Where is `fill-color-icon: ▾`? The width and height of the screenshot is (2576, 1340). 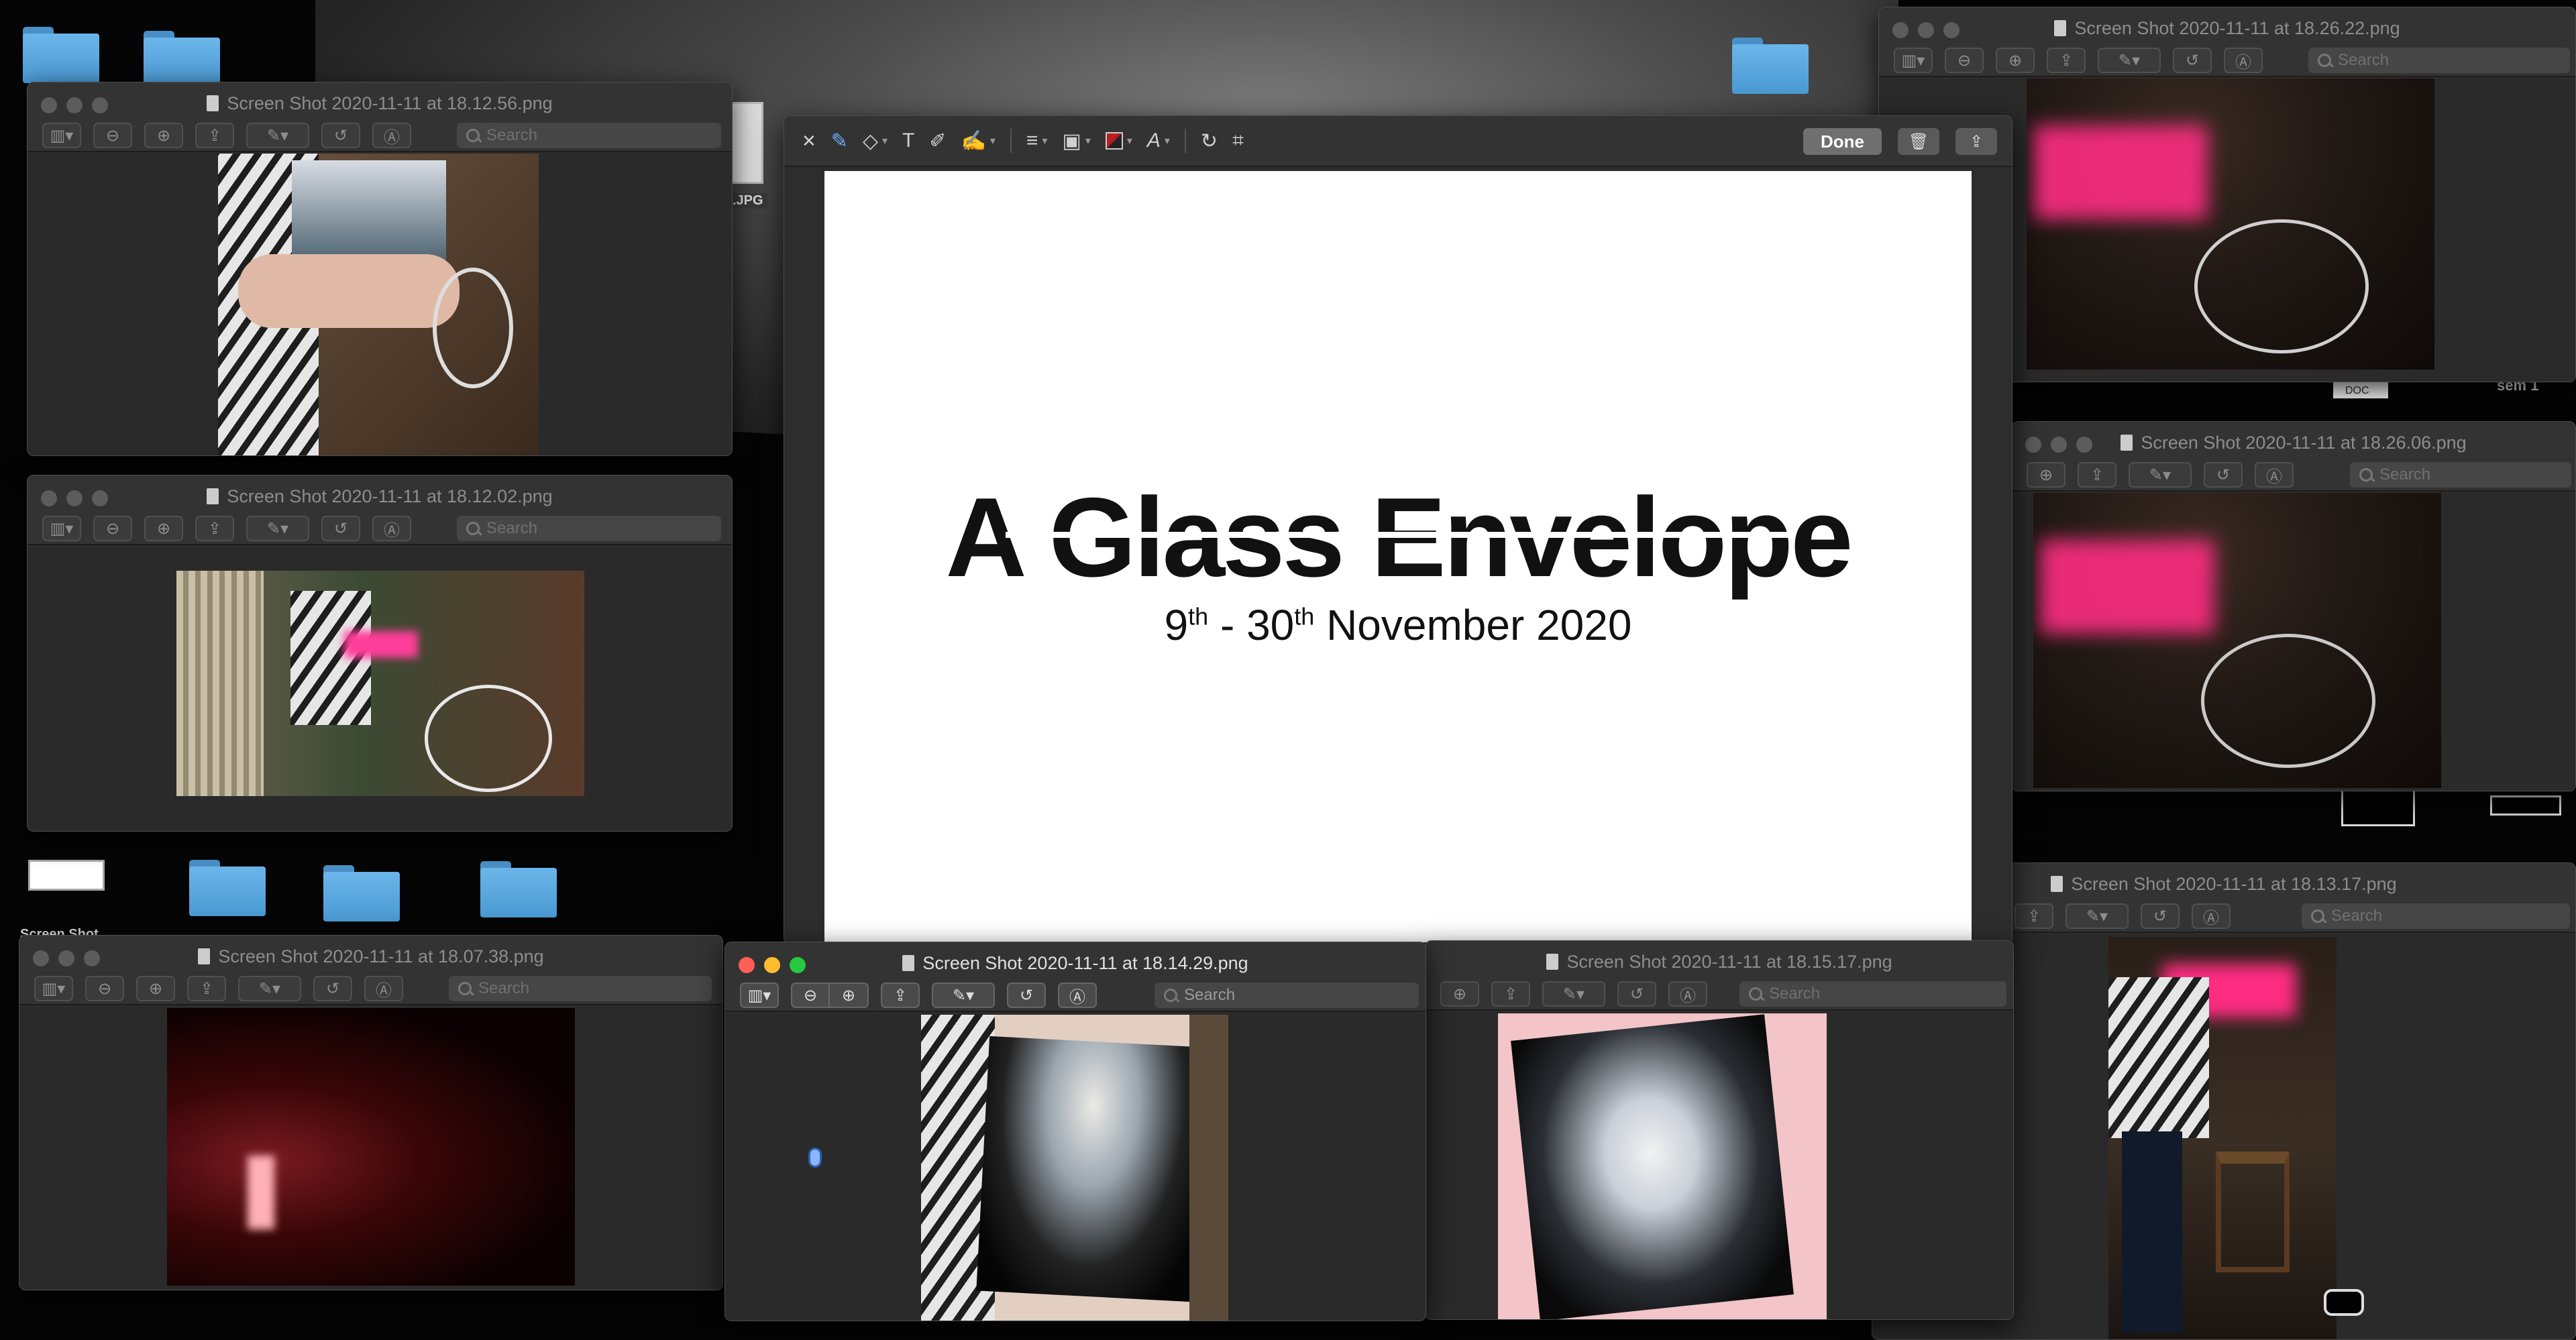
fill-color-icon: ▾ is located at coordinates (1118, 141).